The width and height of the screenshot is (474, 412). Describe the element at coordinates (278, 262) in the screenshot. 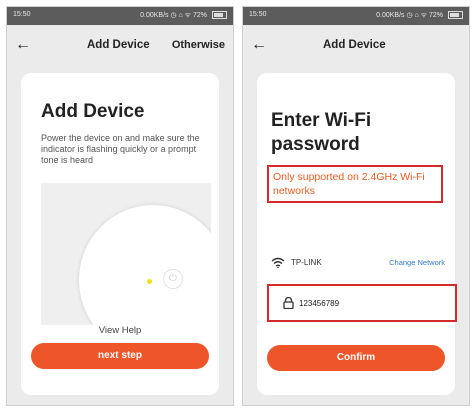

I see `wifi-icon` at that location.